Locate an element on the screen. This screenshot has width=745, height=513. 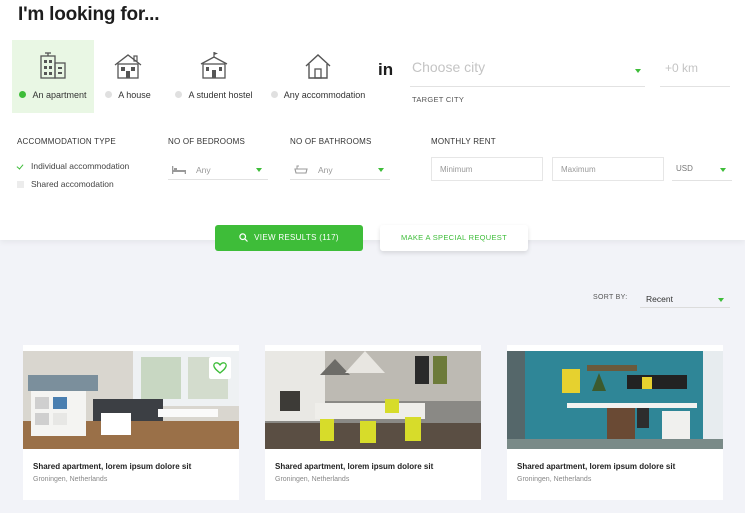
radius-input: +0 km is located at coordinates (695, 71).